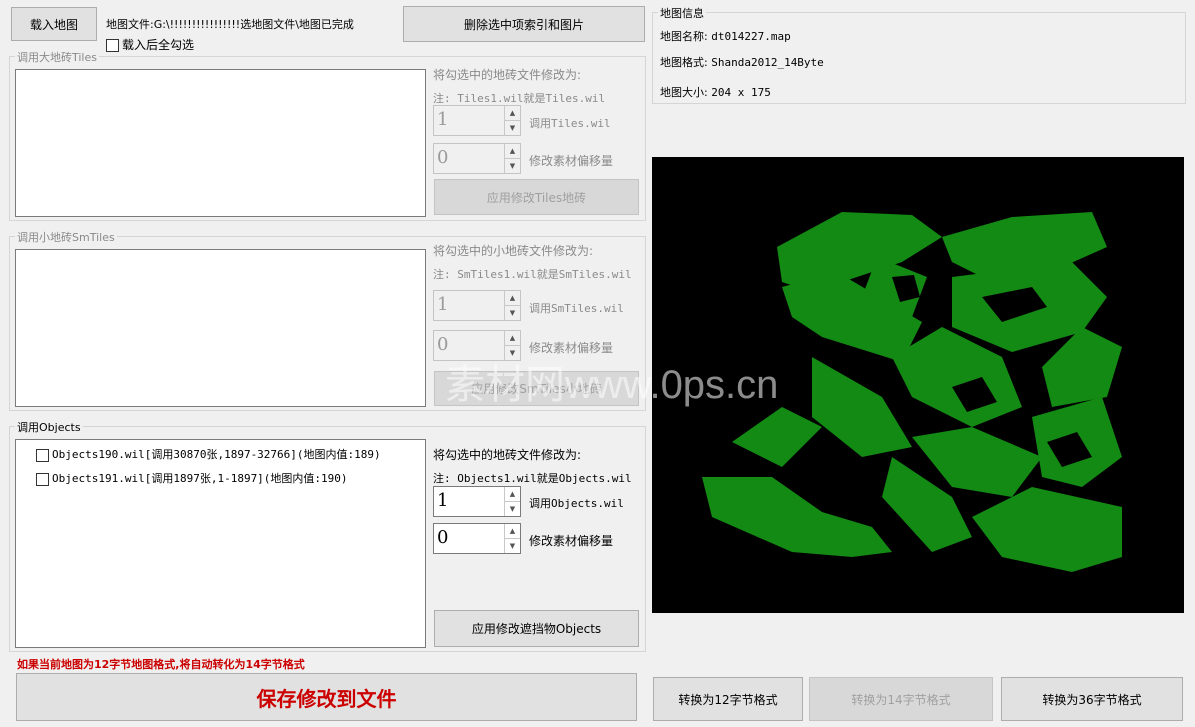 The height and width of the screenshot is (727, 1195). I want to click on objects-change-to-label: 将勾选中的地砖文件修改为:, so click(507, 455).